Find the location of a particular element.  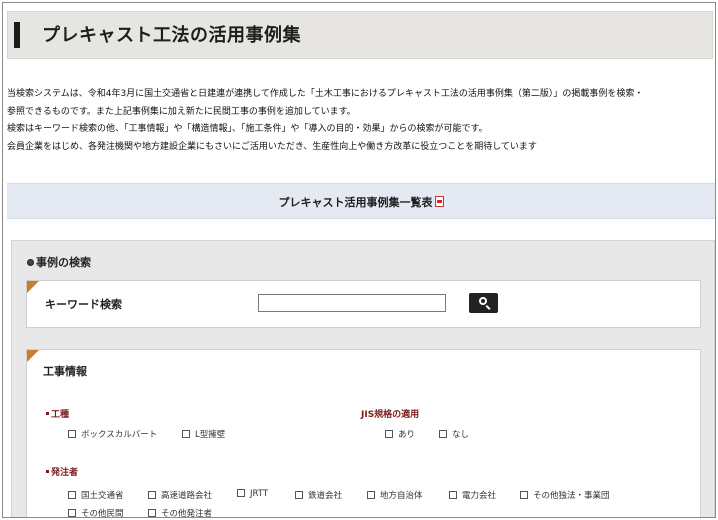

checkbox-option: あり is located at coordinates (400, 434).